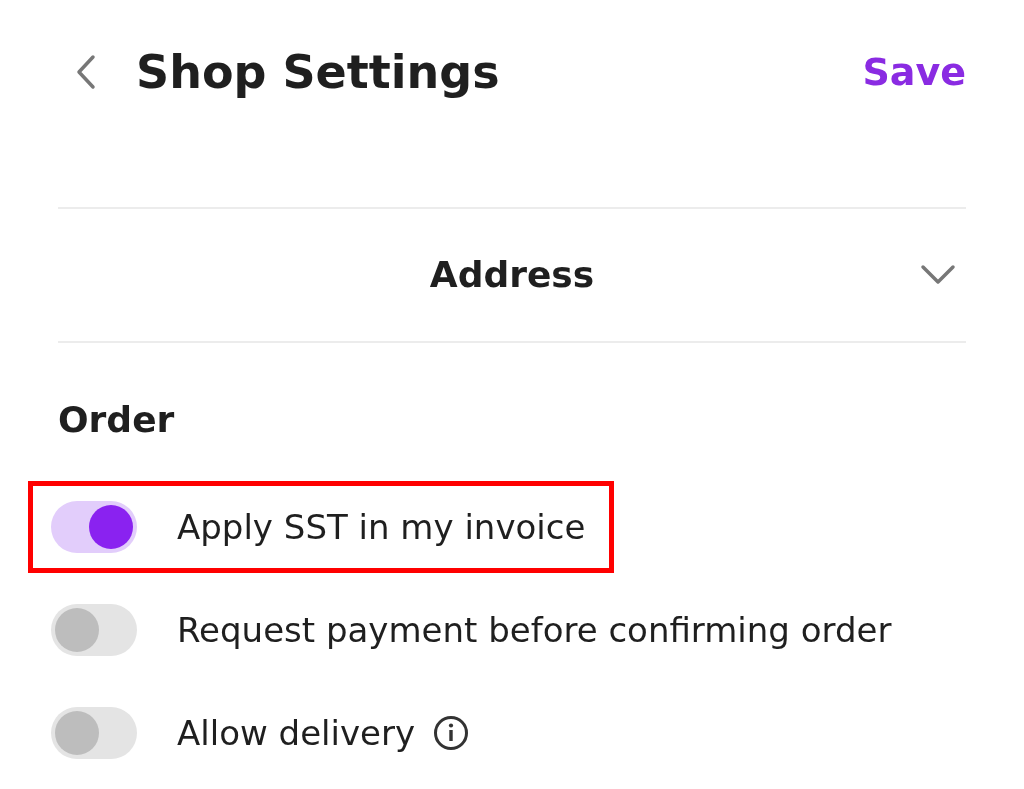 The height and width of the screenshot is (789, 1024). I want to click on toggle-label: Allow delivery, so click(296, 733).